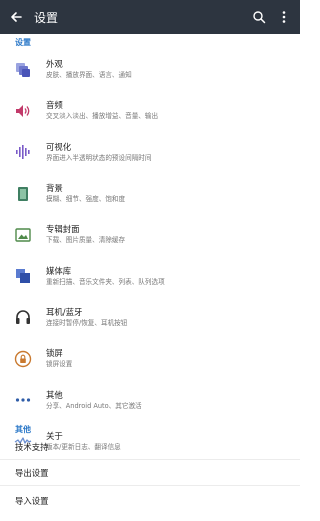  What do you see at coordinates (23, 276) in the screenshot?
I see `library-icon` at bounding box center [23, 276].